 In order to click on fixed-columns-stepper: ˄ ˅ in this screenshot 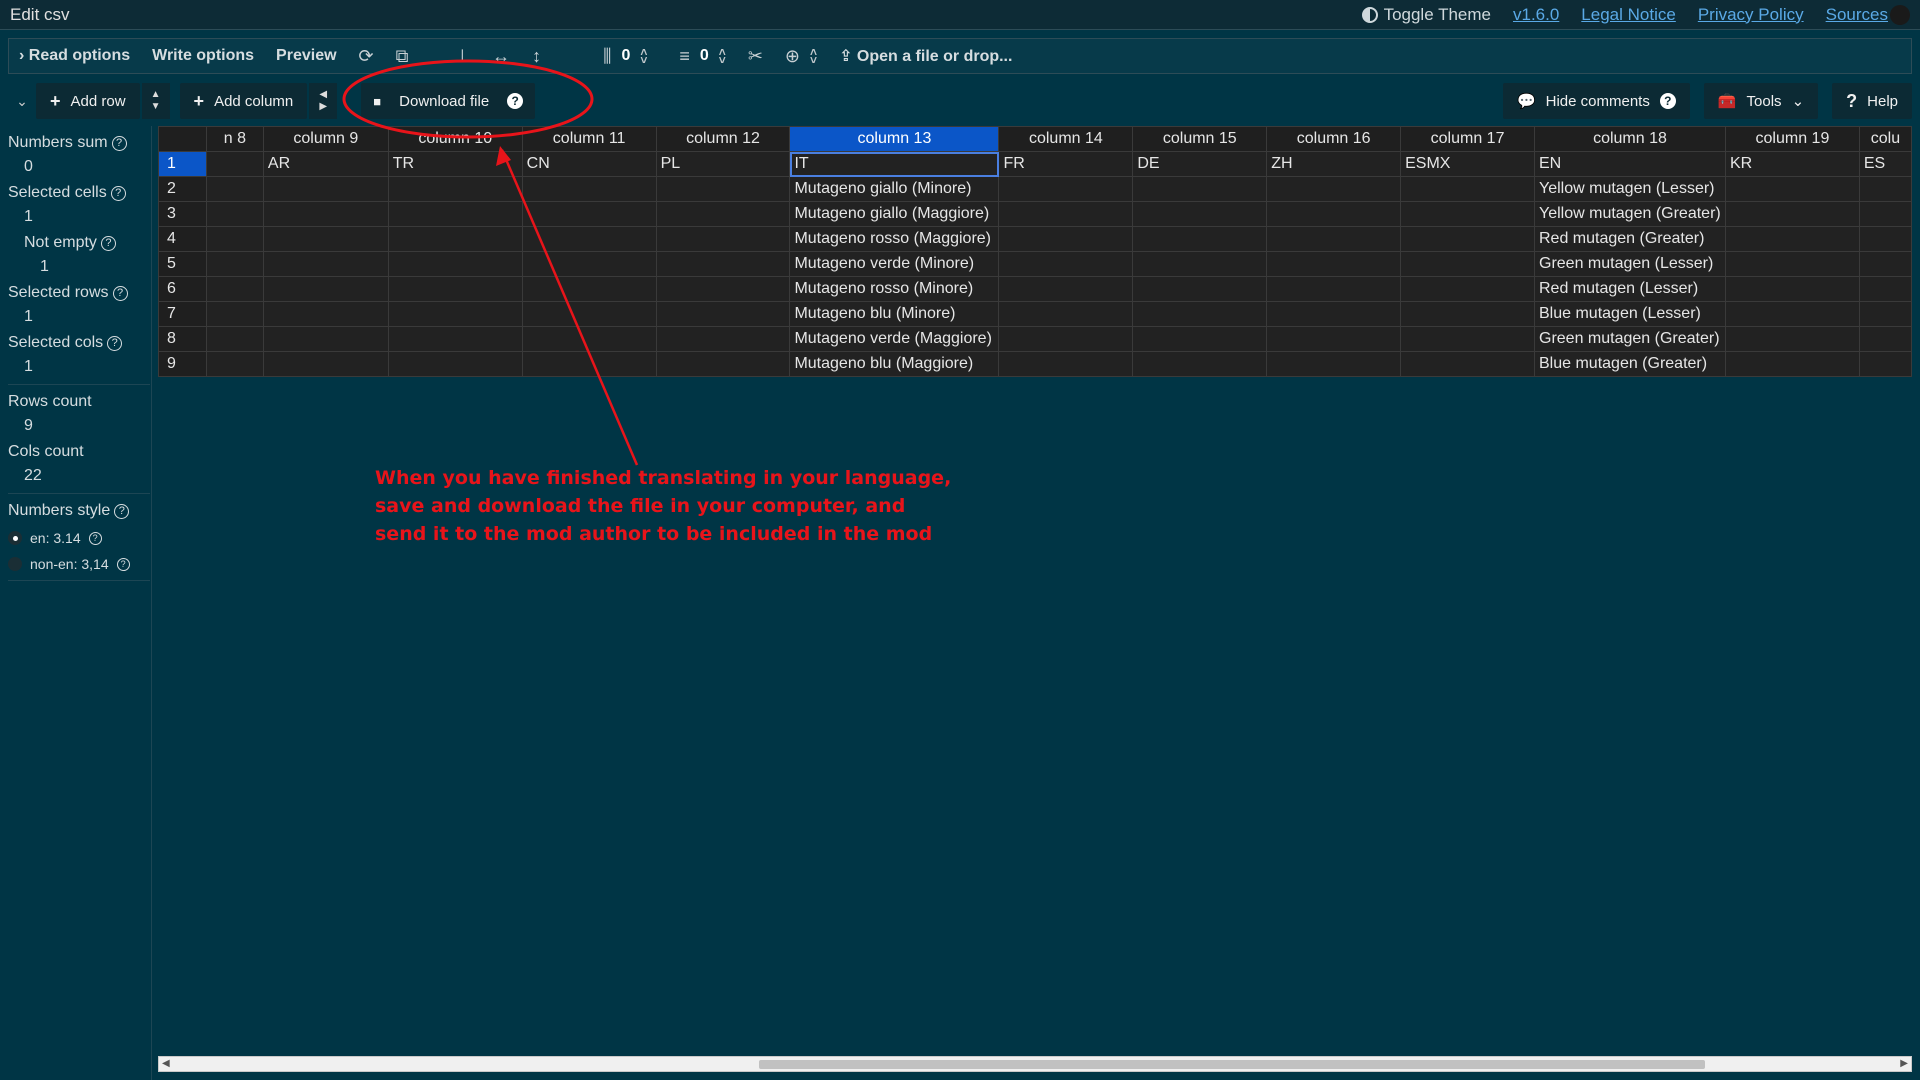, I will do `click(643, 56)`.